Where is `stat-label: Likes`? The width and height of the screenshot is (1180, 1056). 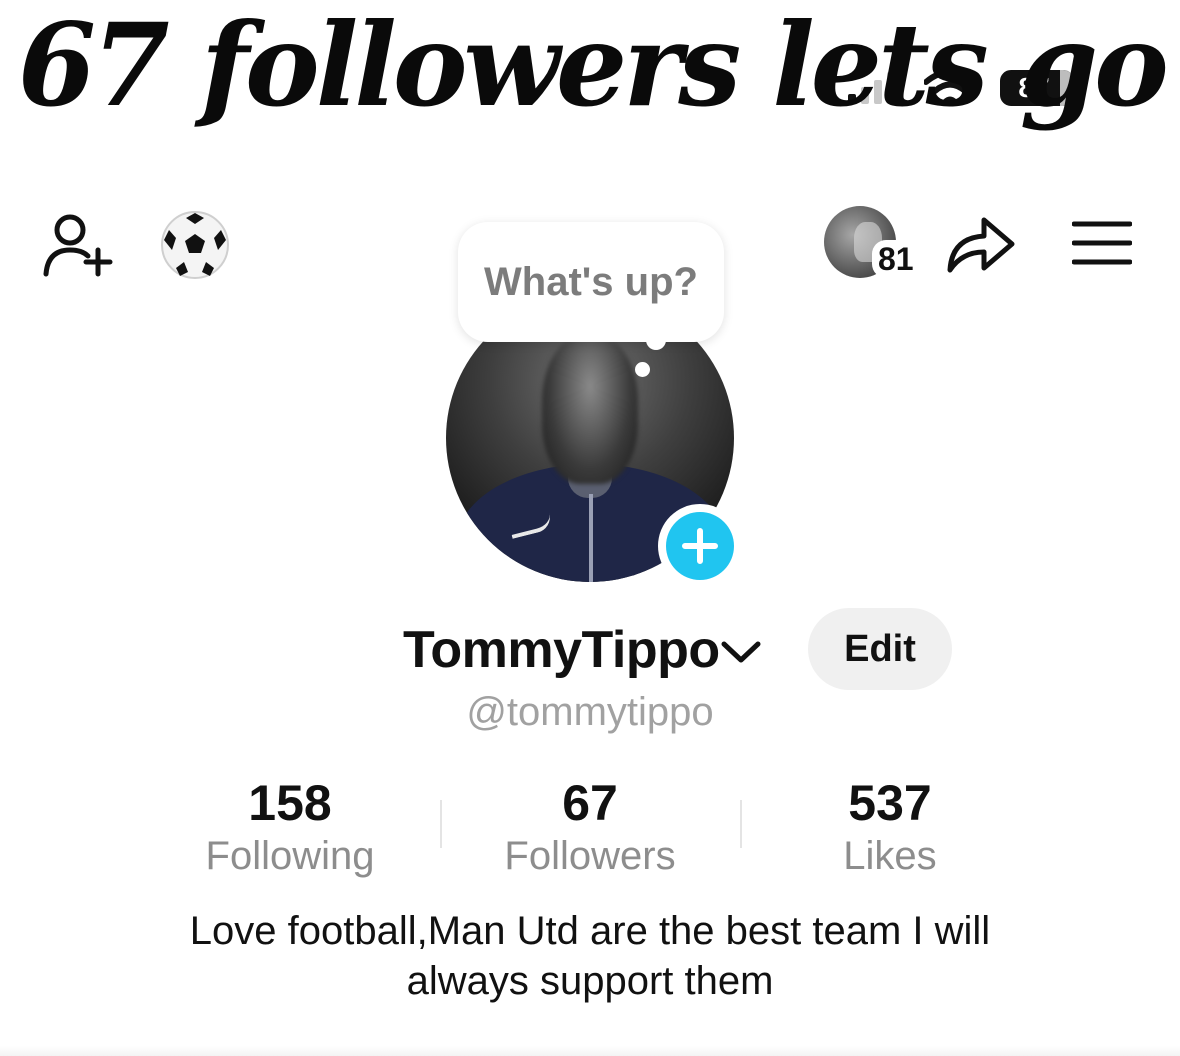
stat-label: Likes is located at coordinates (890, 856).